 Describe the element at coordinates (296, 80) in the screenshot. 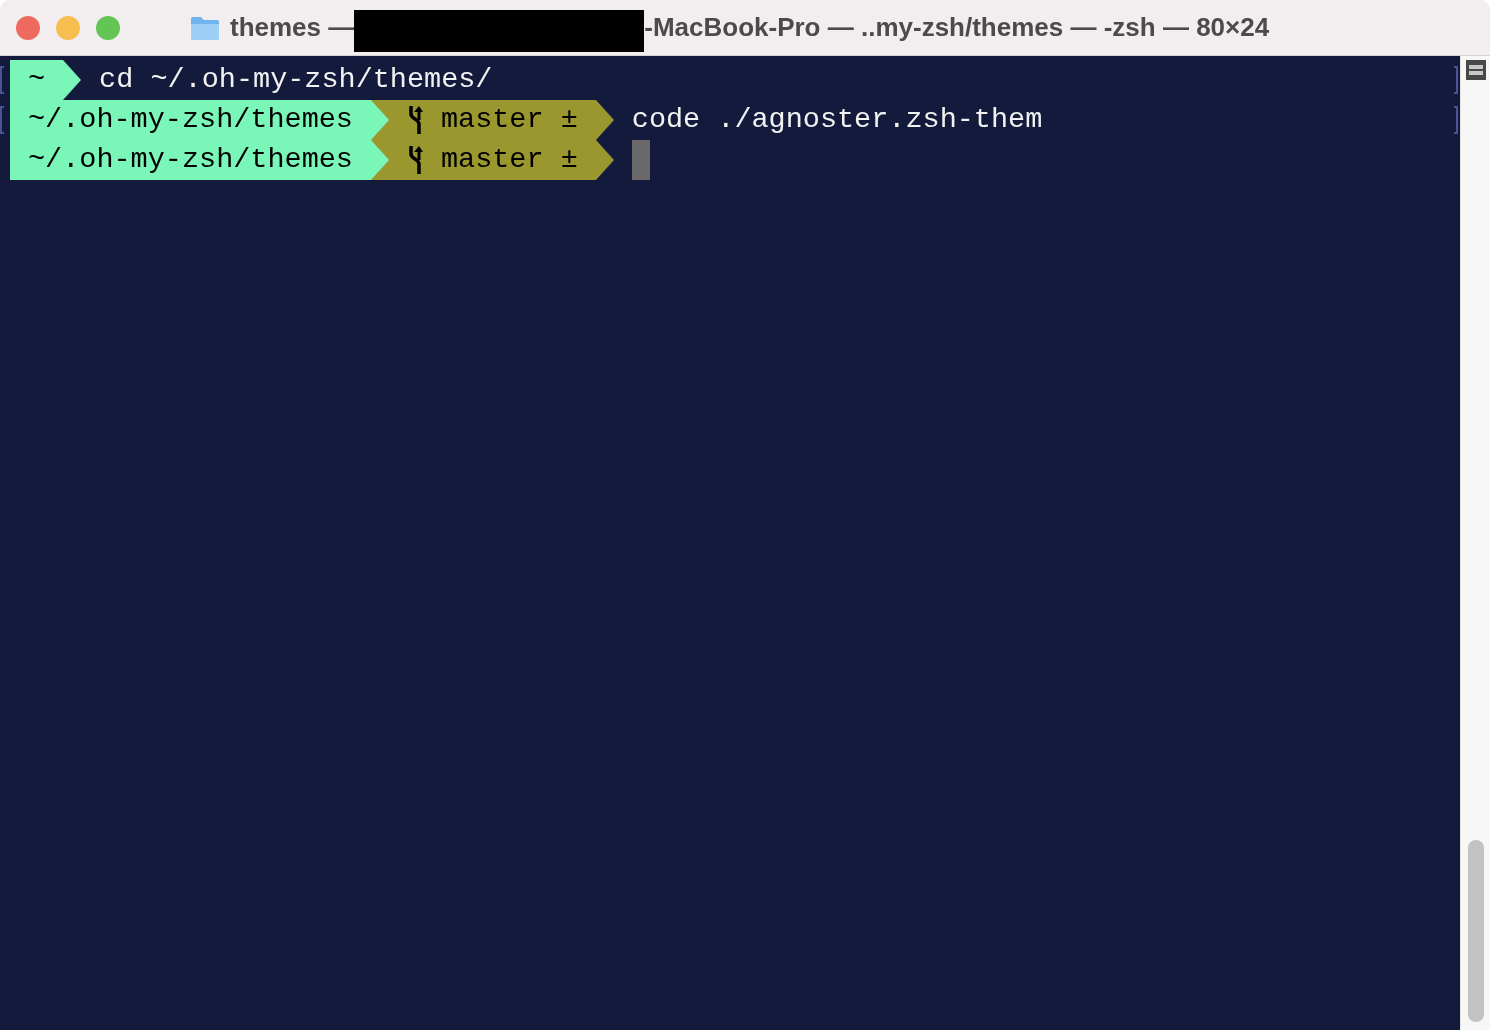

I see `command-text: cd ~/.oh-my-zsh/themes/` at that location.